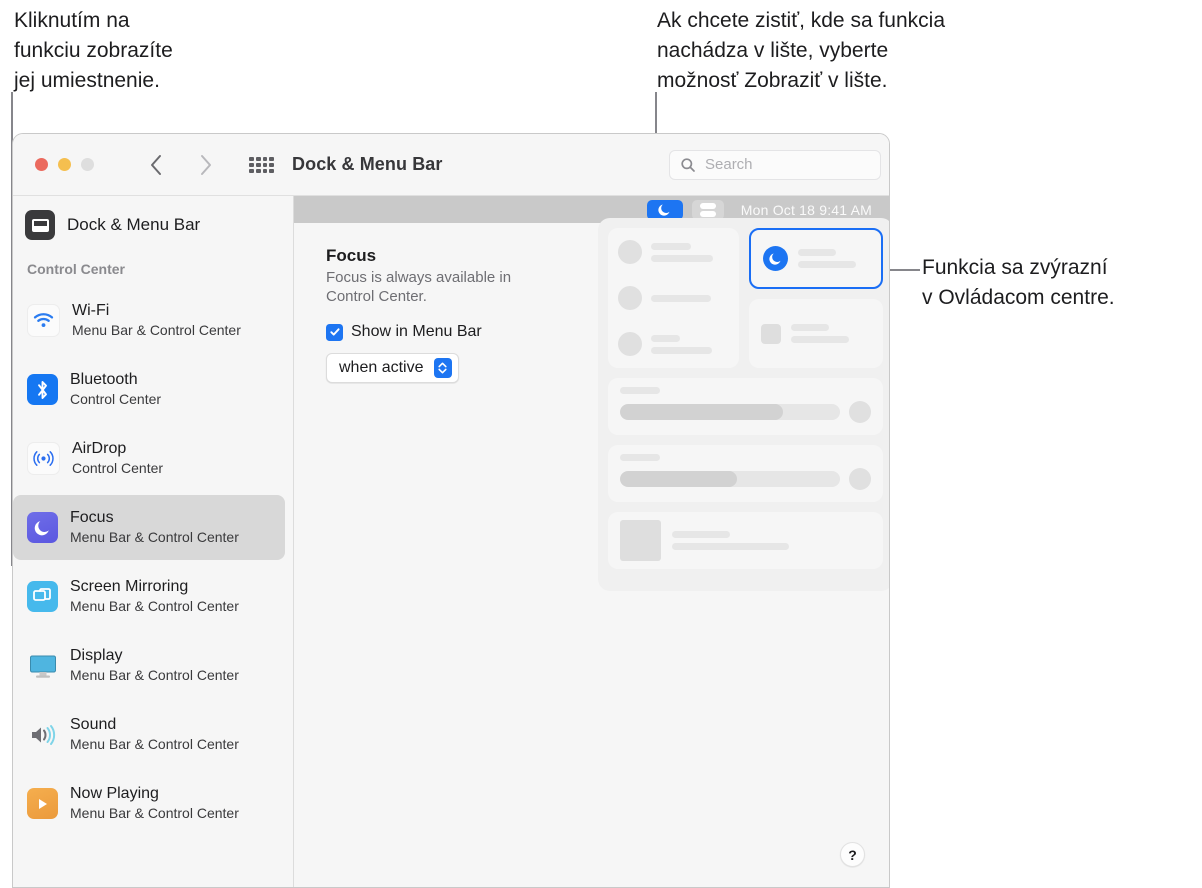  Describe the element at coordinates (134, 224) in the screenshot. I see `sidebar-header-label: Dock & Menu Bar` at that location.